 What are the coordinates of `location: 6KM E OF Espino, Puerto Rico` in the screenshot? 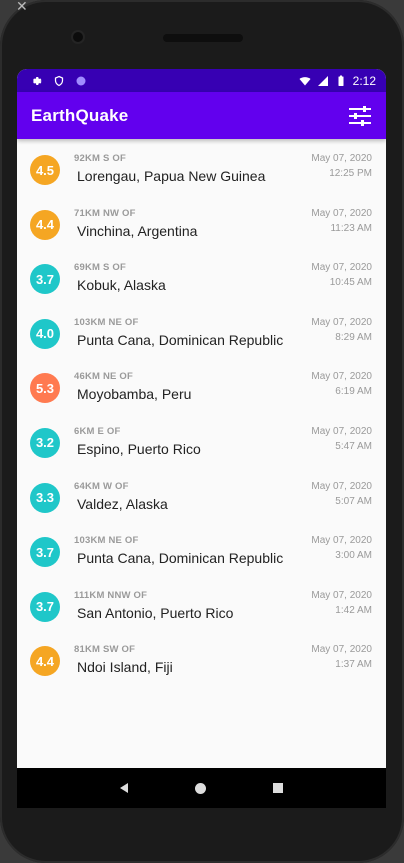 It's located at (192, 441).